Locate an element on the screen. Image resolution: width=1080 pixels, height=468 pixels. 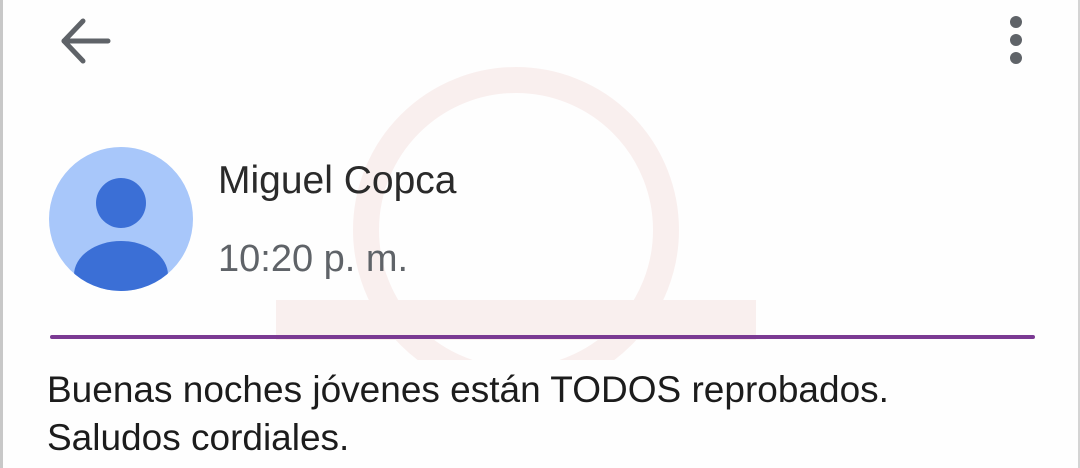
message-line: Saludos cordiales. is located at coordinates (198, 437).